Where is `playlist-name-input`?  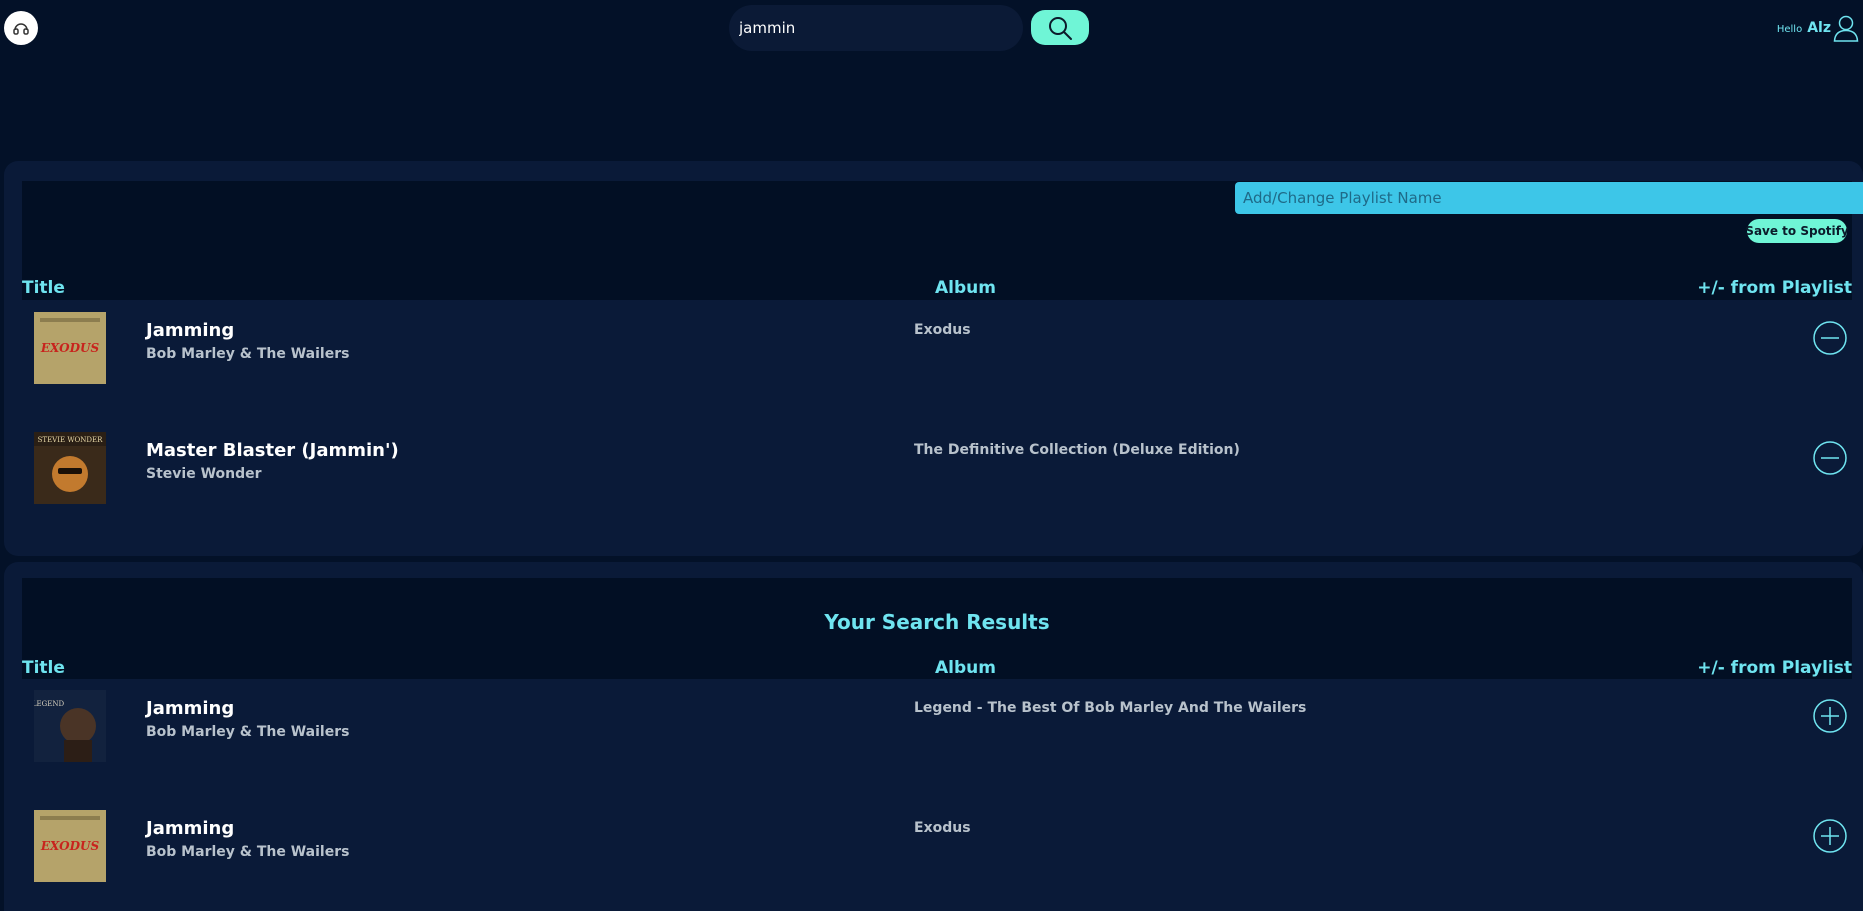 playlist-name-input is located at coordinates (1549, 198).